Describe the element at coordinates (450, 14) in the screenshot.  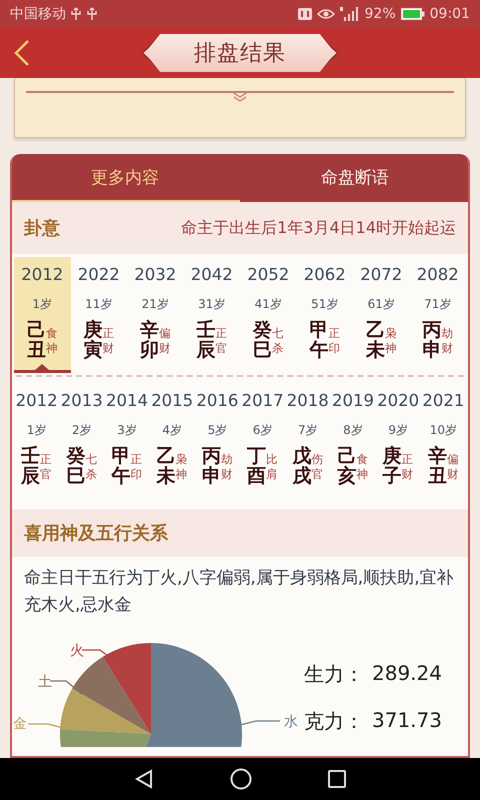
I see `status-time: 09:01` at that location.